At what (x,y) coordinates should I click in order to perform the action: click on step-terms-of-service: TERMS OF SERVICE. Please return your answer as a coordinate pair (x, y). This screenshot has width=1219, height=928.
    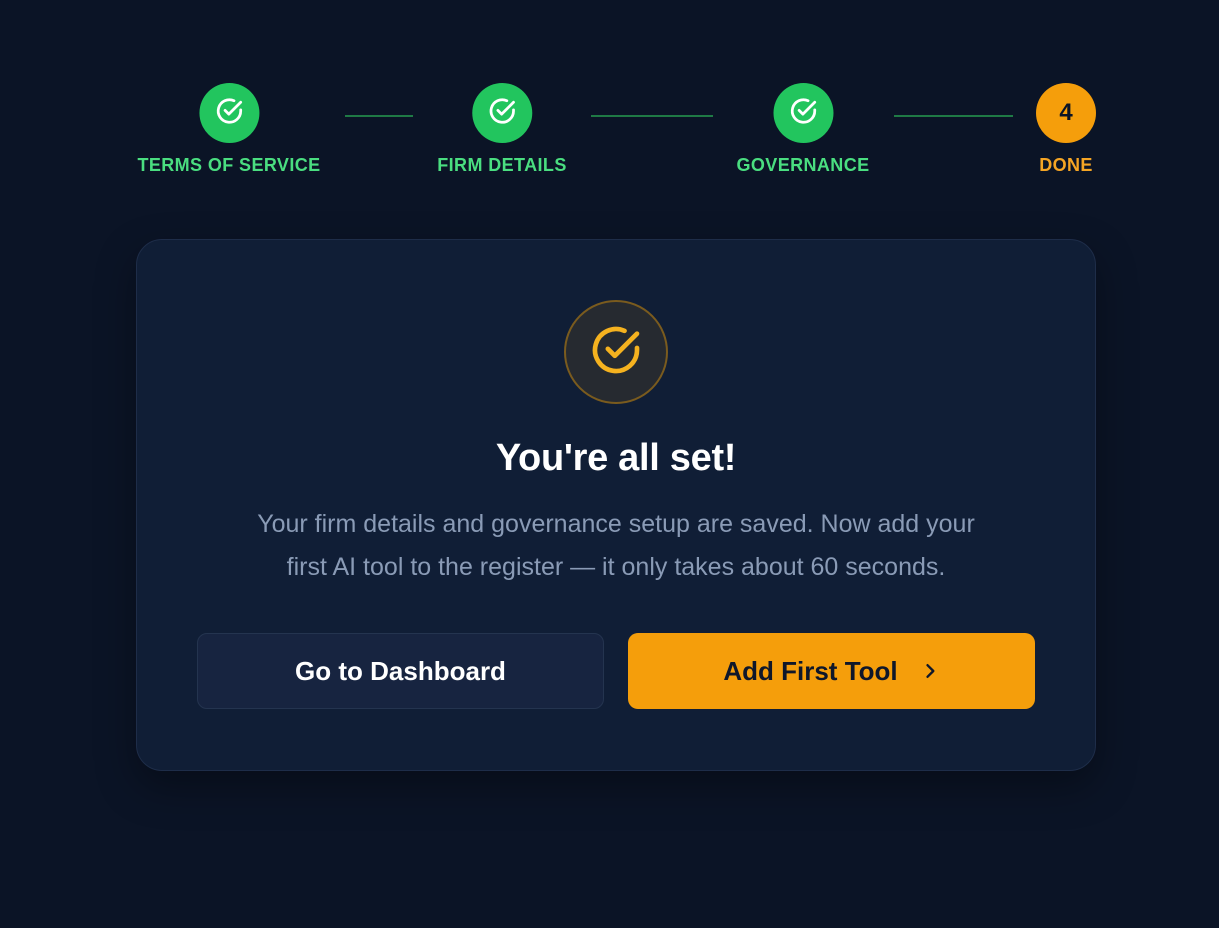
    Looking at the image, I should click on (228, 129).